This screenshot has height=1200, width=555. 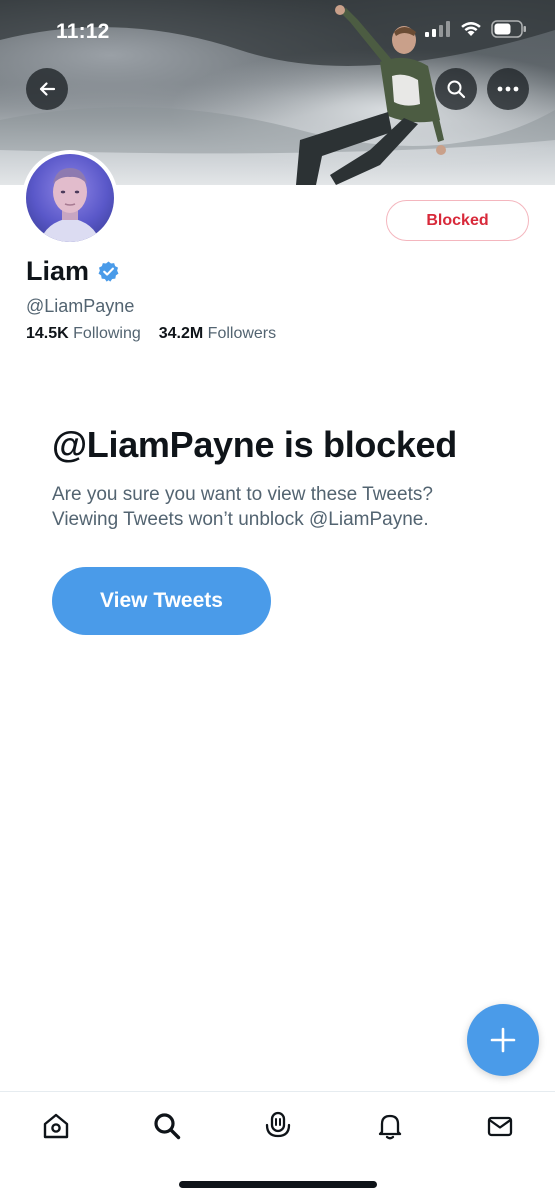 I want to click on tab-search, so click(x=167, y=1126).